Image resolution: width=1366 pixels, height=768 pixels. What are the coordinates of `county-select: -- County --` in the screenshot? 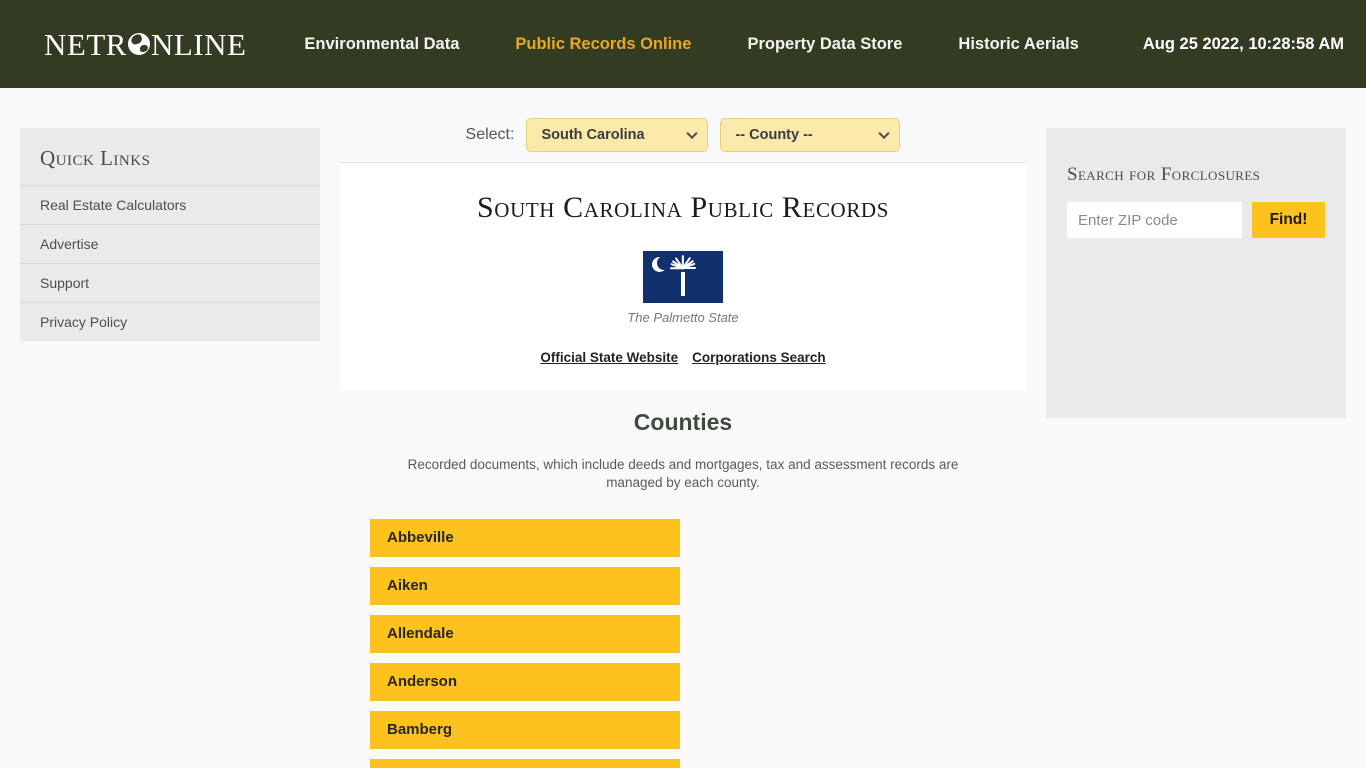 It's located at (810, 135).